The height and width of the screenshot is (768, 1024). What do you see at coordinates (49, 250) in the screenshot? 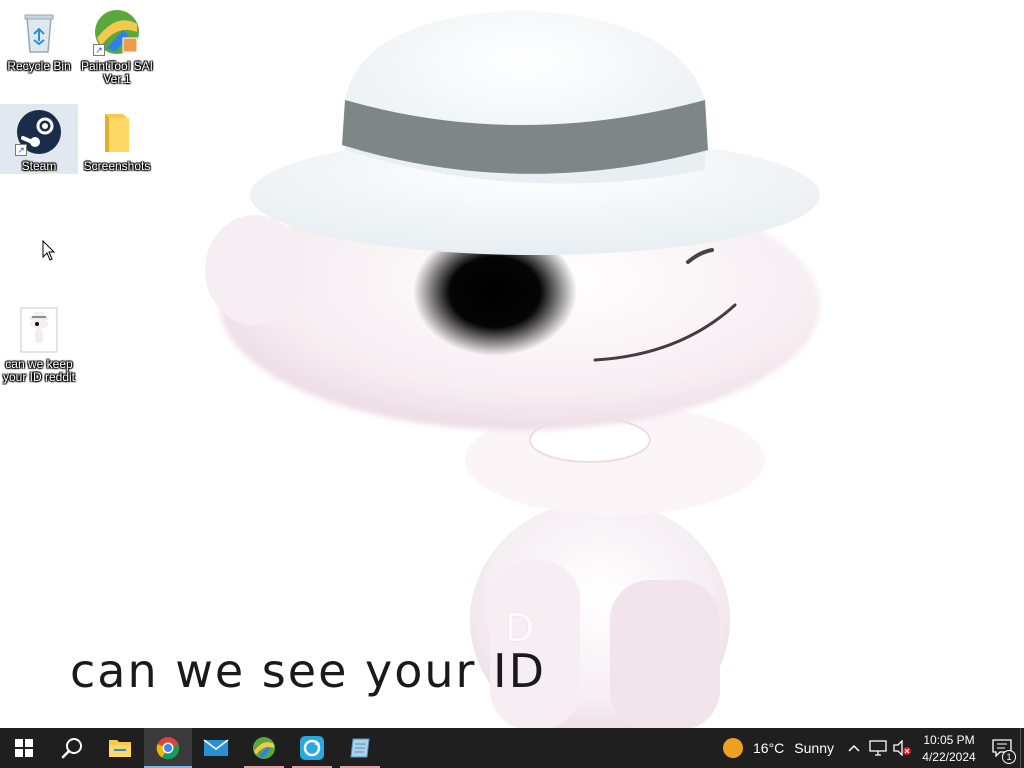
I see `mouse-cursor-icon` at bounding box center [49, 250].